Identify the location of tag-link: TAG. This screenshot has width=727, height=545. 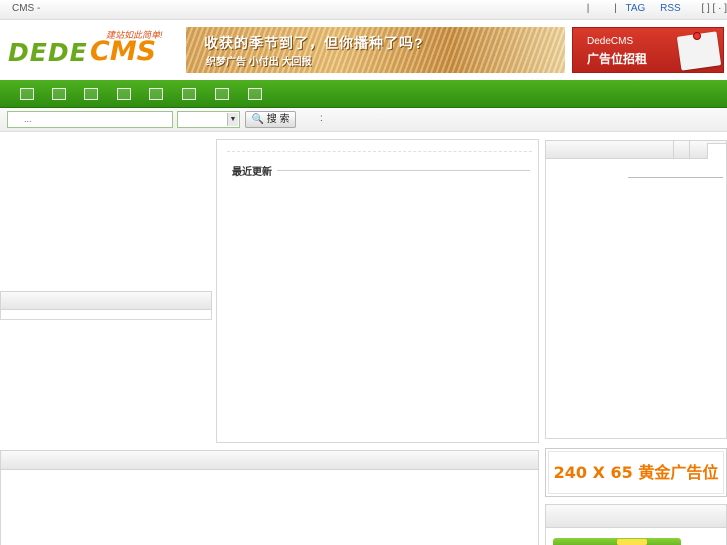
(635, 8).